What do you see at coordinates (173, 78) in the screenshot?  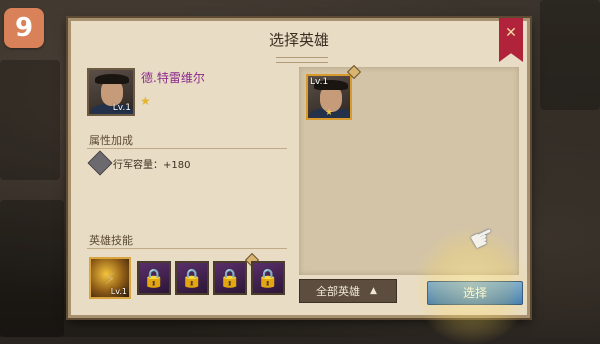 I see `hero-name: 德.特雷维尔` at bounding box center [173, 78].